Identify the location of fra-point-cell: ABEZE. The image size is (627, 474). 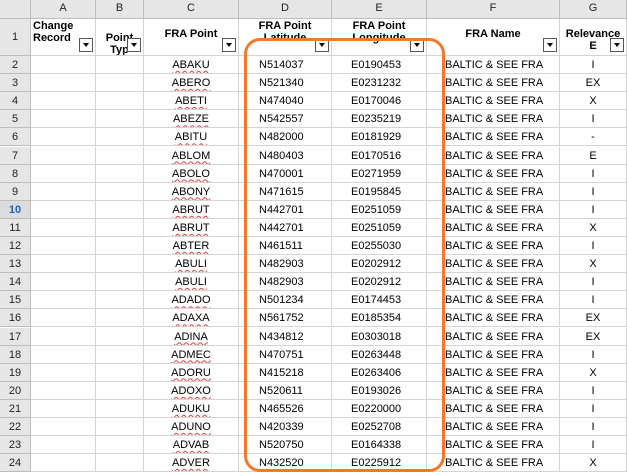
(191, 119).